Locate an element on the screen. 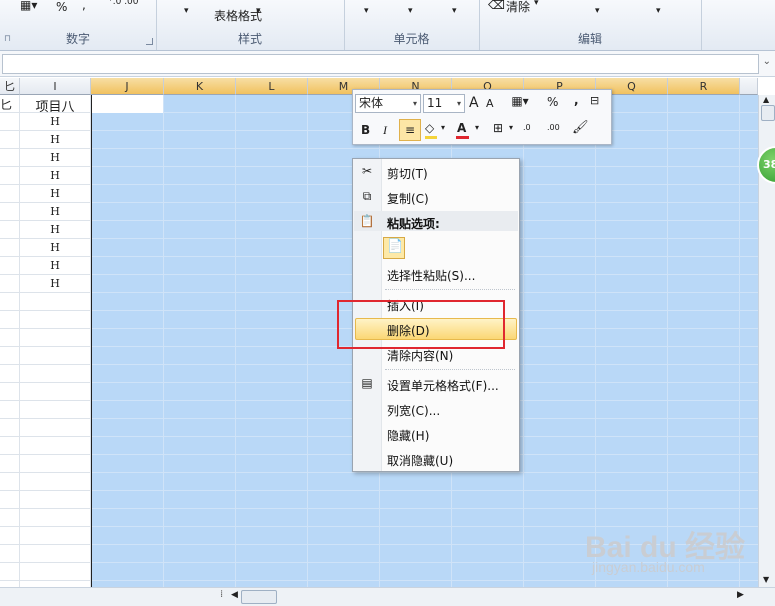  decrease-decimal-button: .00 is located at coordinates (553, 127).